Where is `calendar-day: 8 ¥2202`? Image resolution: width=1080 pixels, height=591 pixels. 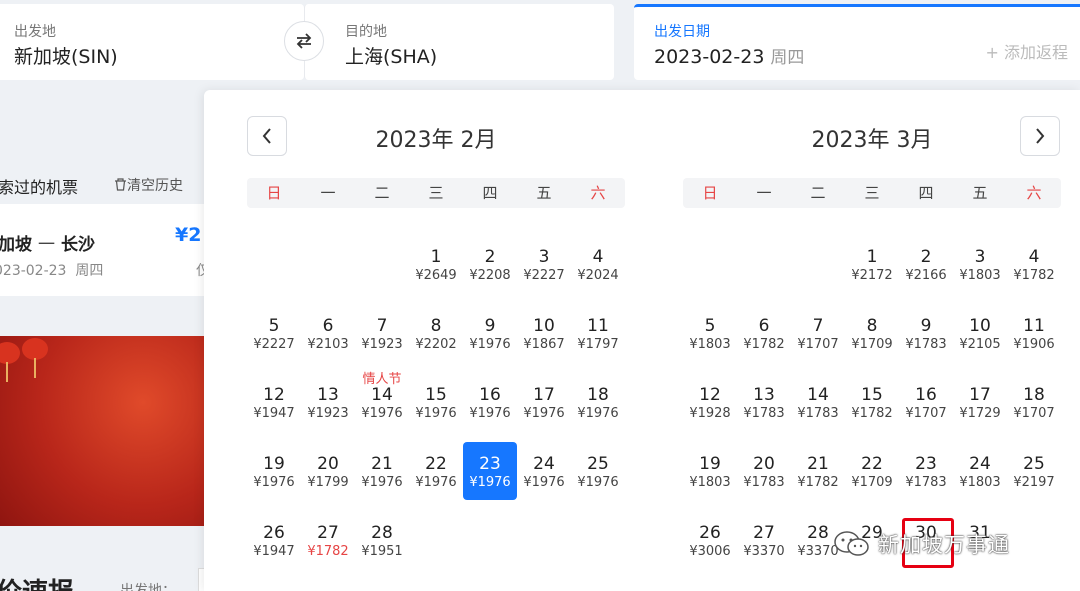
calendar-day: 8 ¥2202 is located at coordinates (436, 333).